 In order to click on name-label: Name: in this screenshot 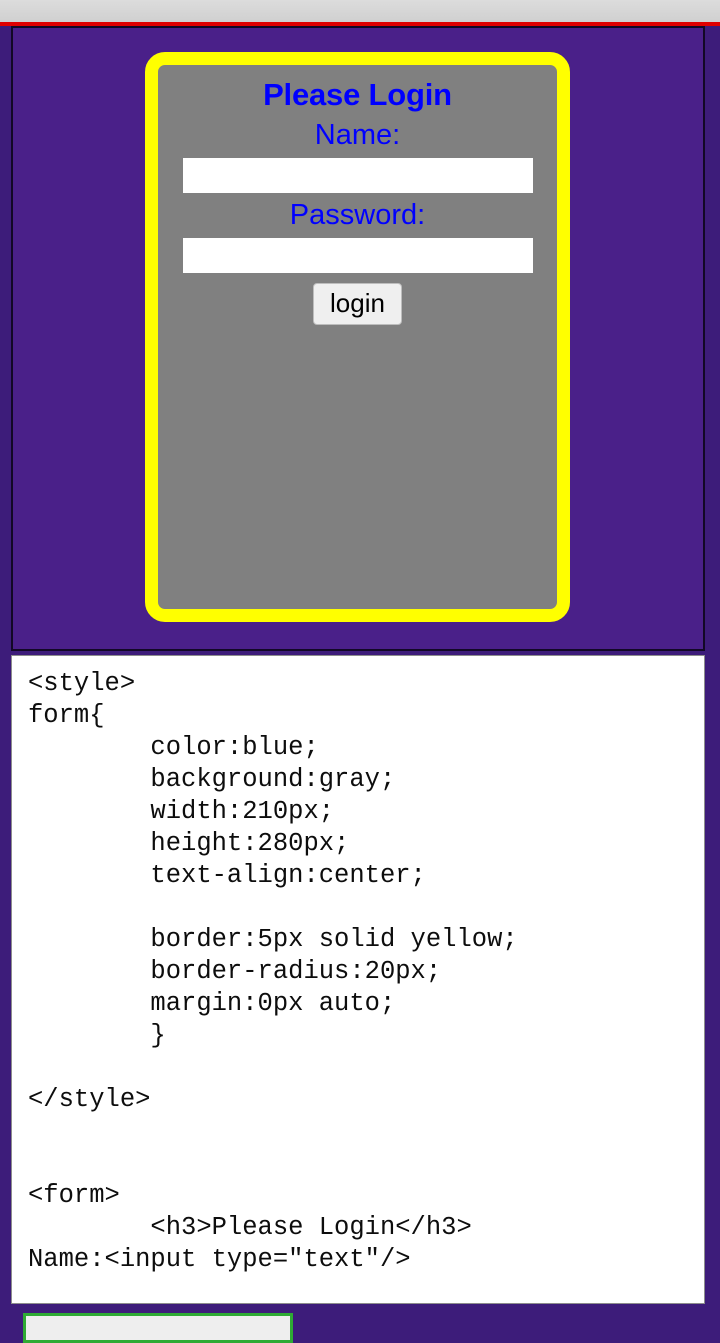, I will do `click(357, 134)`.